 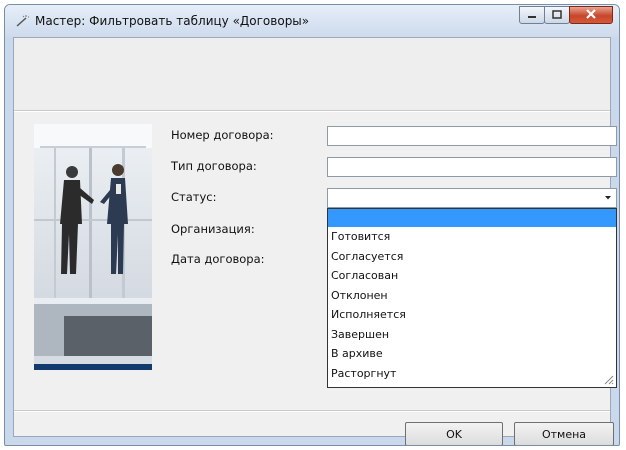 I want to click on minimize-button, so click(x=532, y=15).